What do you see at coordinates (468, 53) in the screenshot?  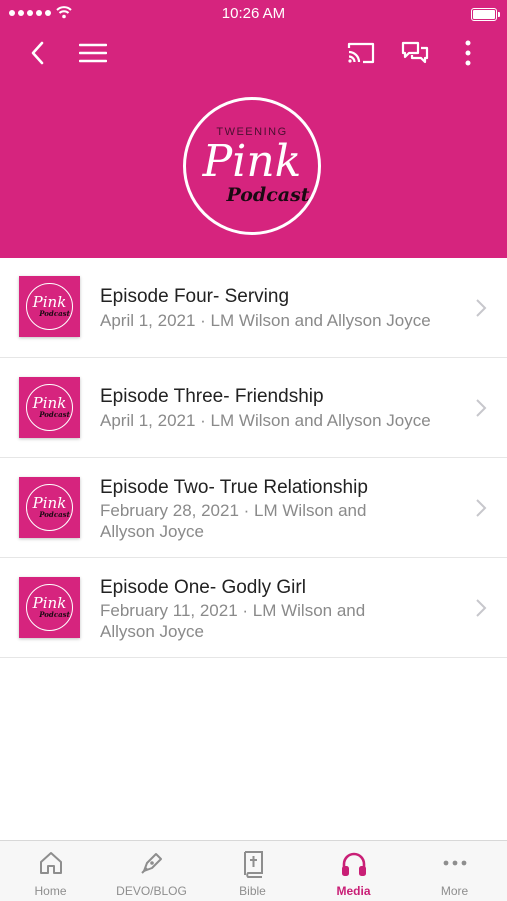 I see `more-vertical-icon` at bounding box center [468, 53].